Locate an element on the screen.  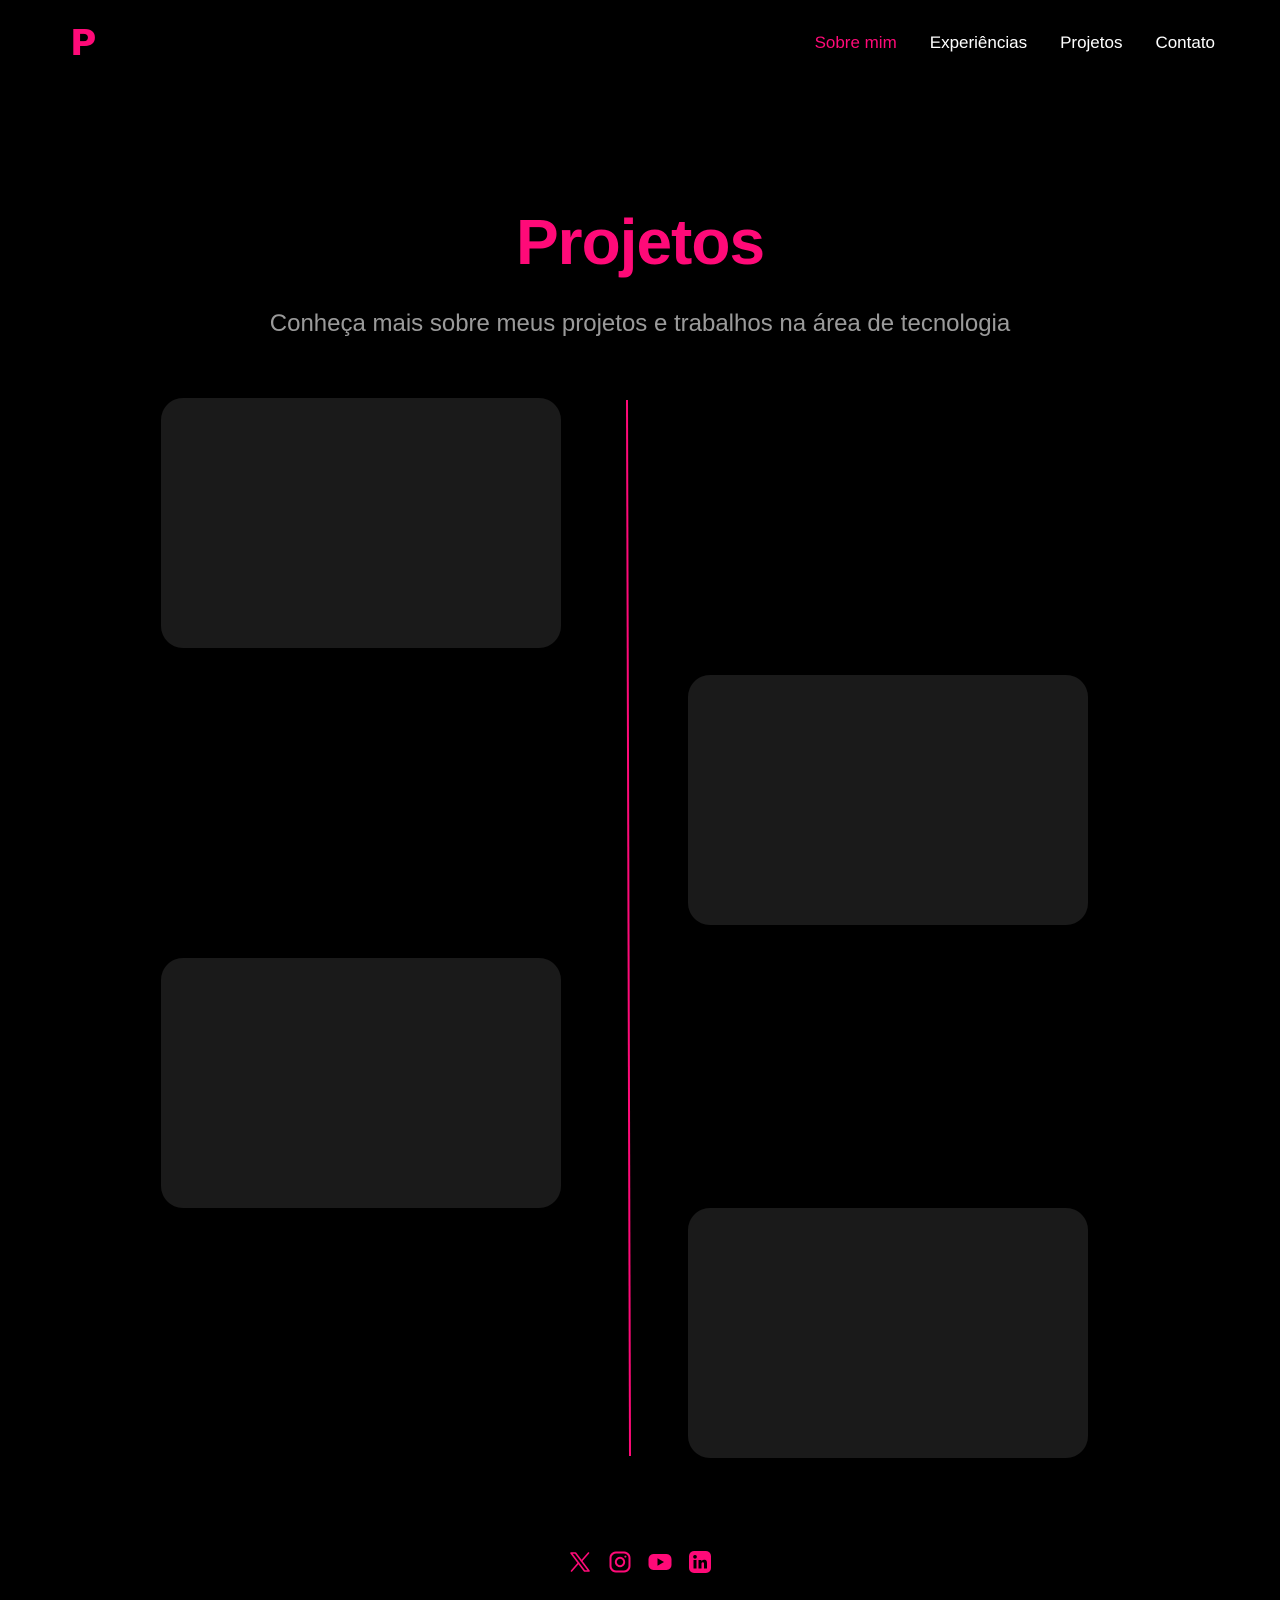
nav-link-projetos: Projetos is located at coordinates (1091, 43).